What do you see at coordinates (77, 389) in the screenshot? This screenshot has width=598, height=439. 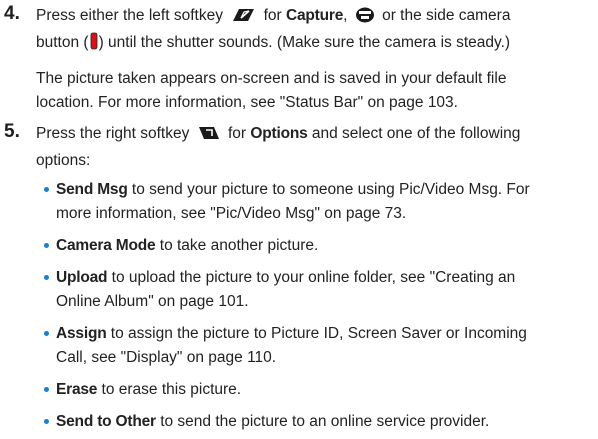 I see `option-term: Erase` at bounding box center [77, 389].